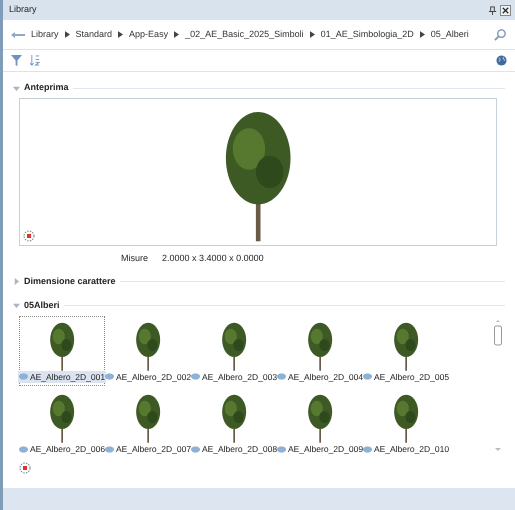 Image resolution: width=515 pixels, height=510 pixels. What do you see at coordinates (412, 377) in the screenshot?
I see `item-label: AE_Albero_2D_005` at bounding box center [412, 377].